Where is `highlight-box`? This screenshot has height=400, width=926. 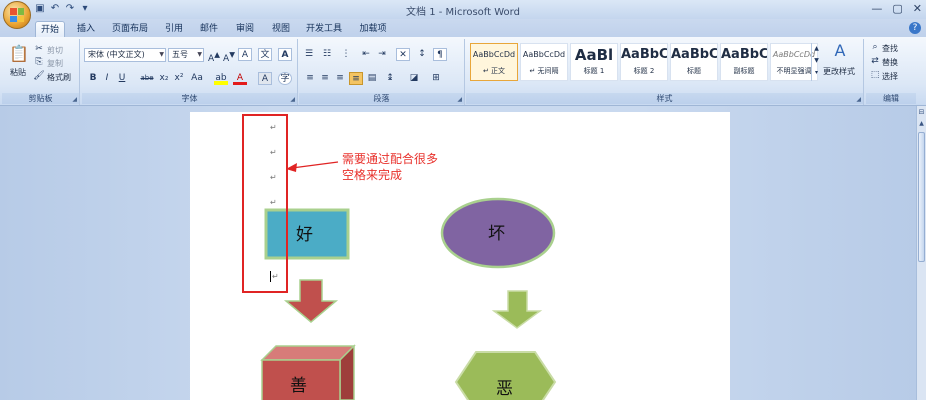 highlight-box is located at coordinates (265, 203).